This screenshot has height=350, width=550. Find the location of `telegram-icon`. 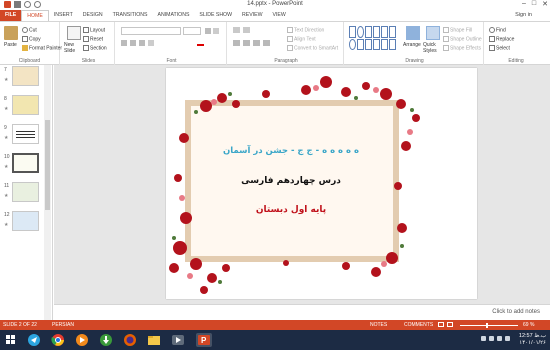

telegram-icon is located at coordinates (34, 340).